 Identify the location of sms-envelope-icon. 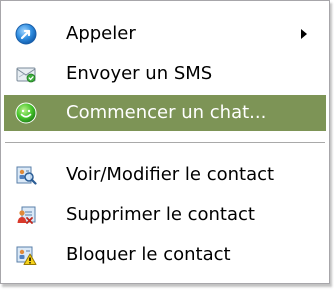
(26, 74).